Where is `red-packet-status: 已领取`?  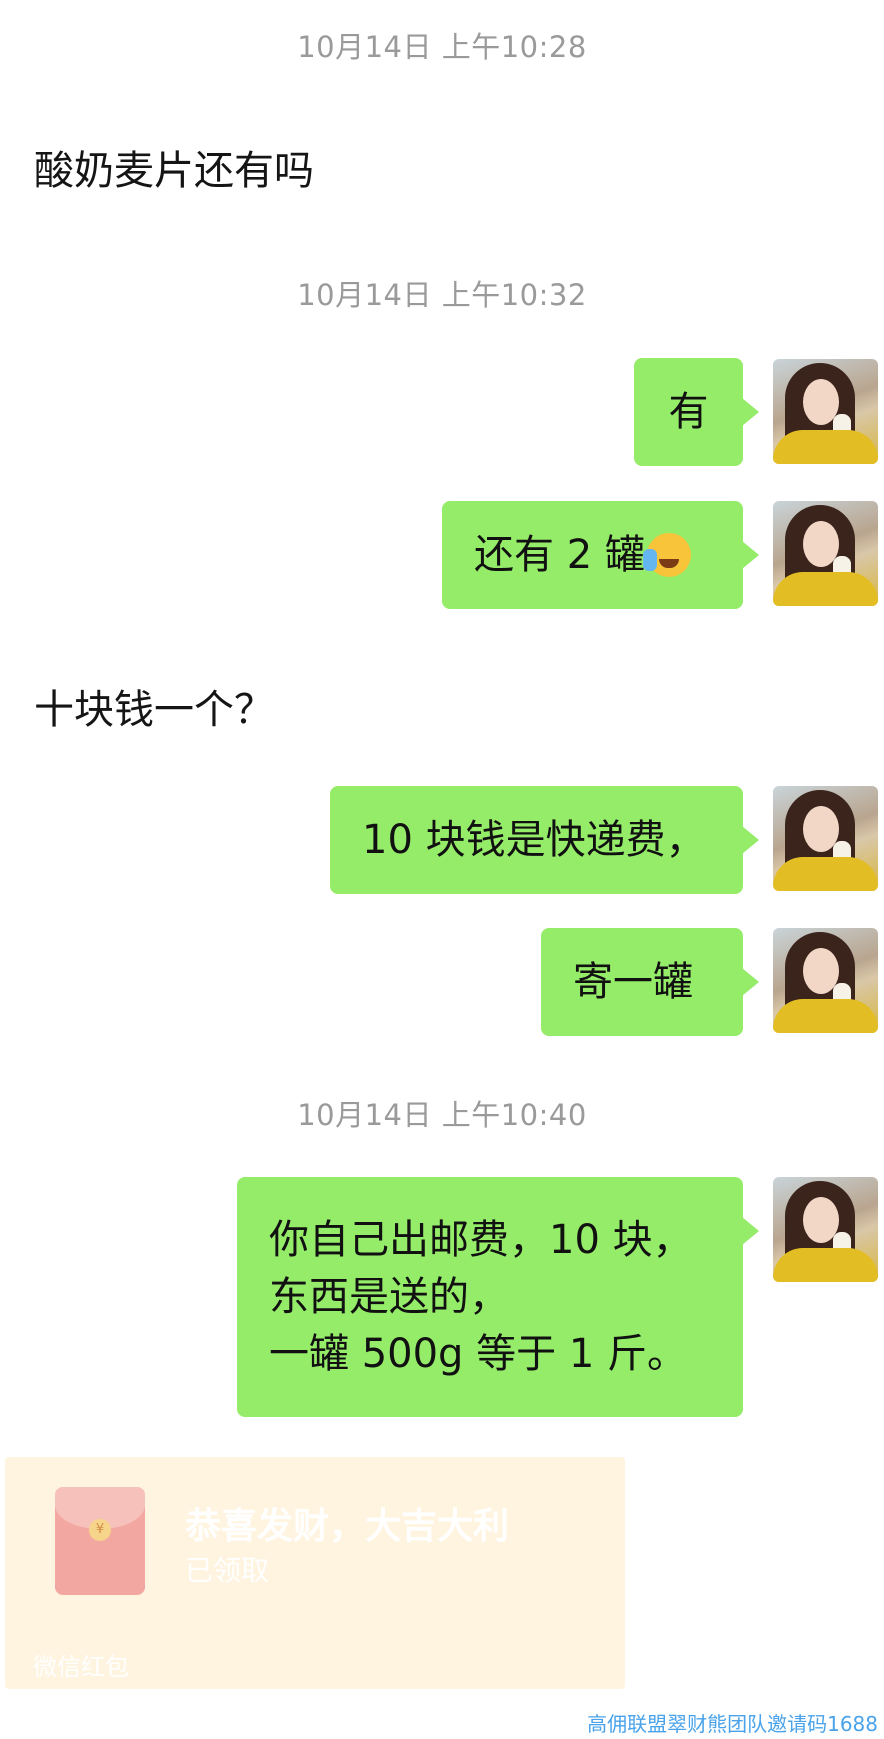
red-packet-status: 已领取 is located at coordinates (227, 1570).